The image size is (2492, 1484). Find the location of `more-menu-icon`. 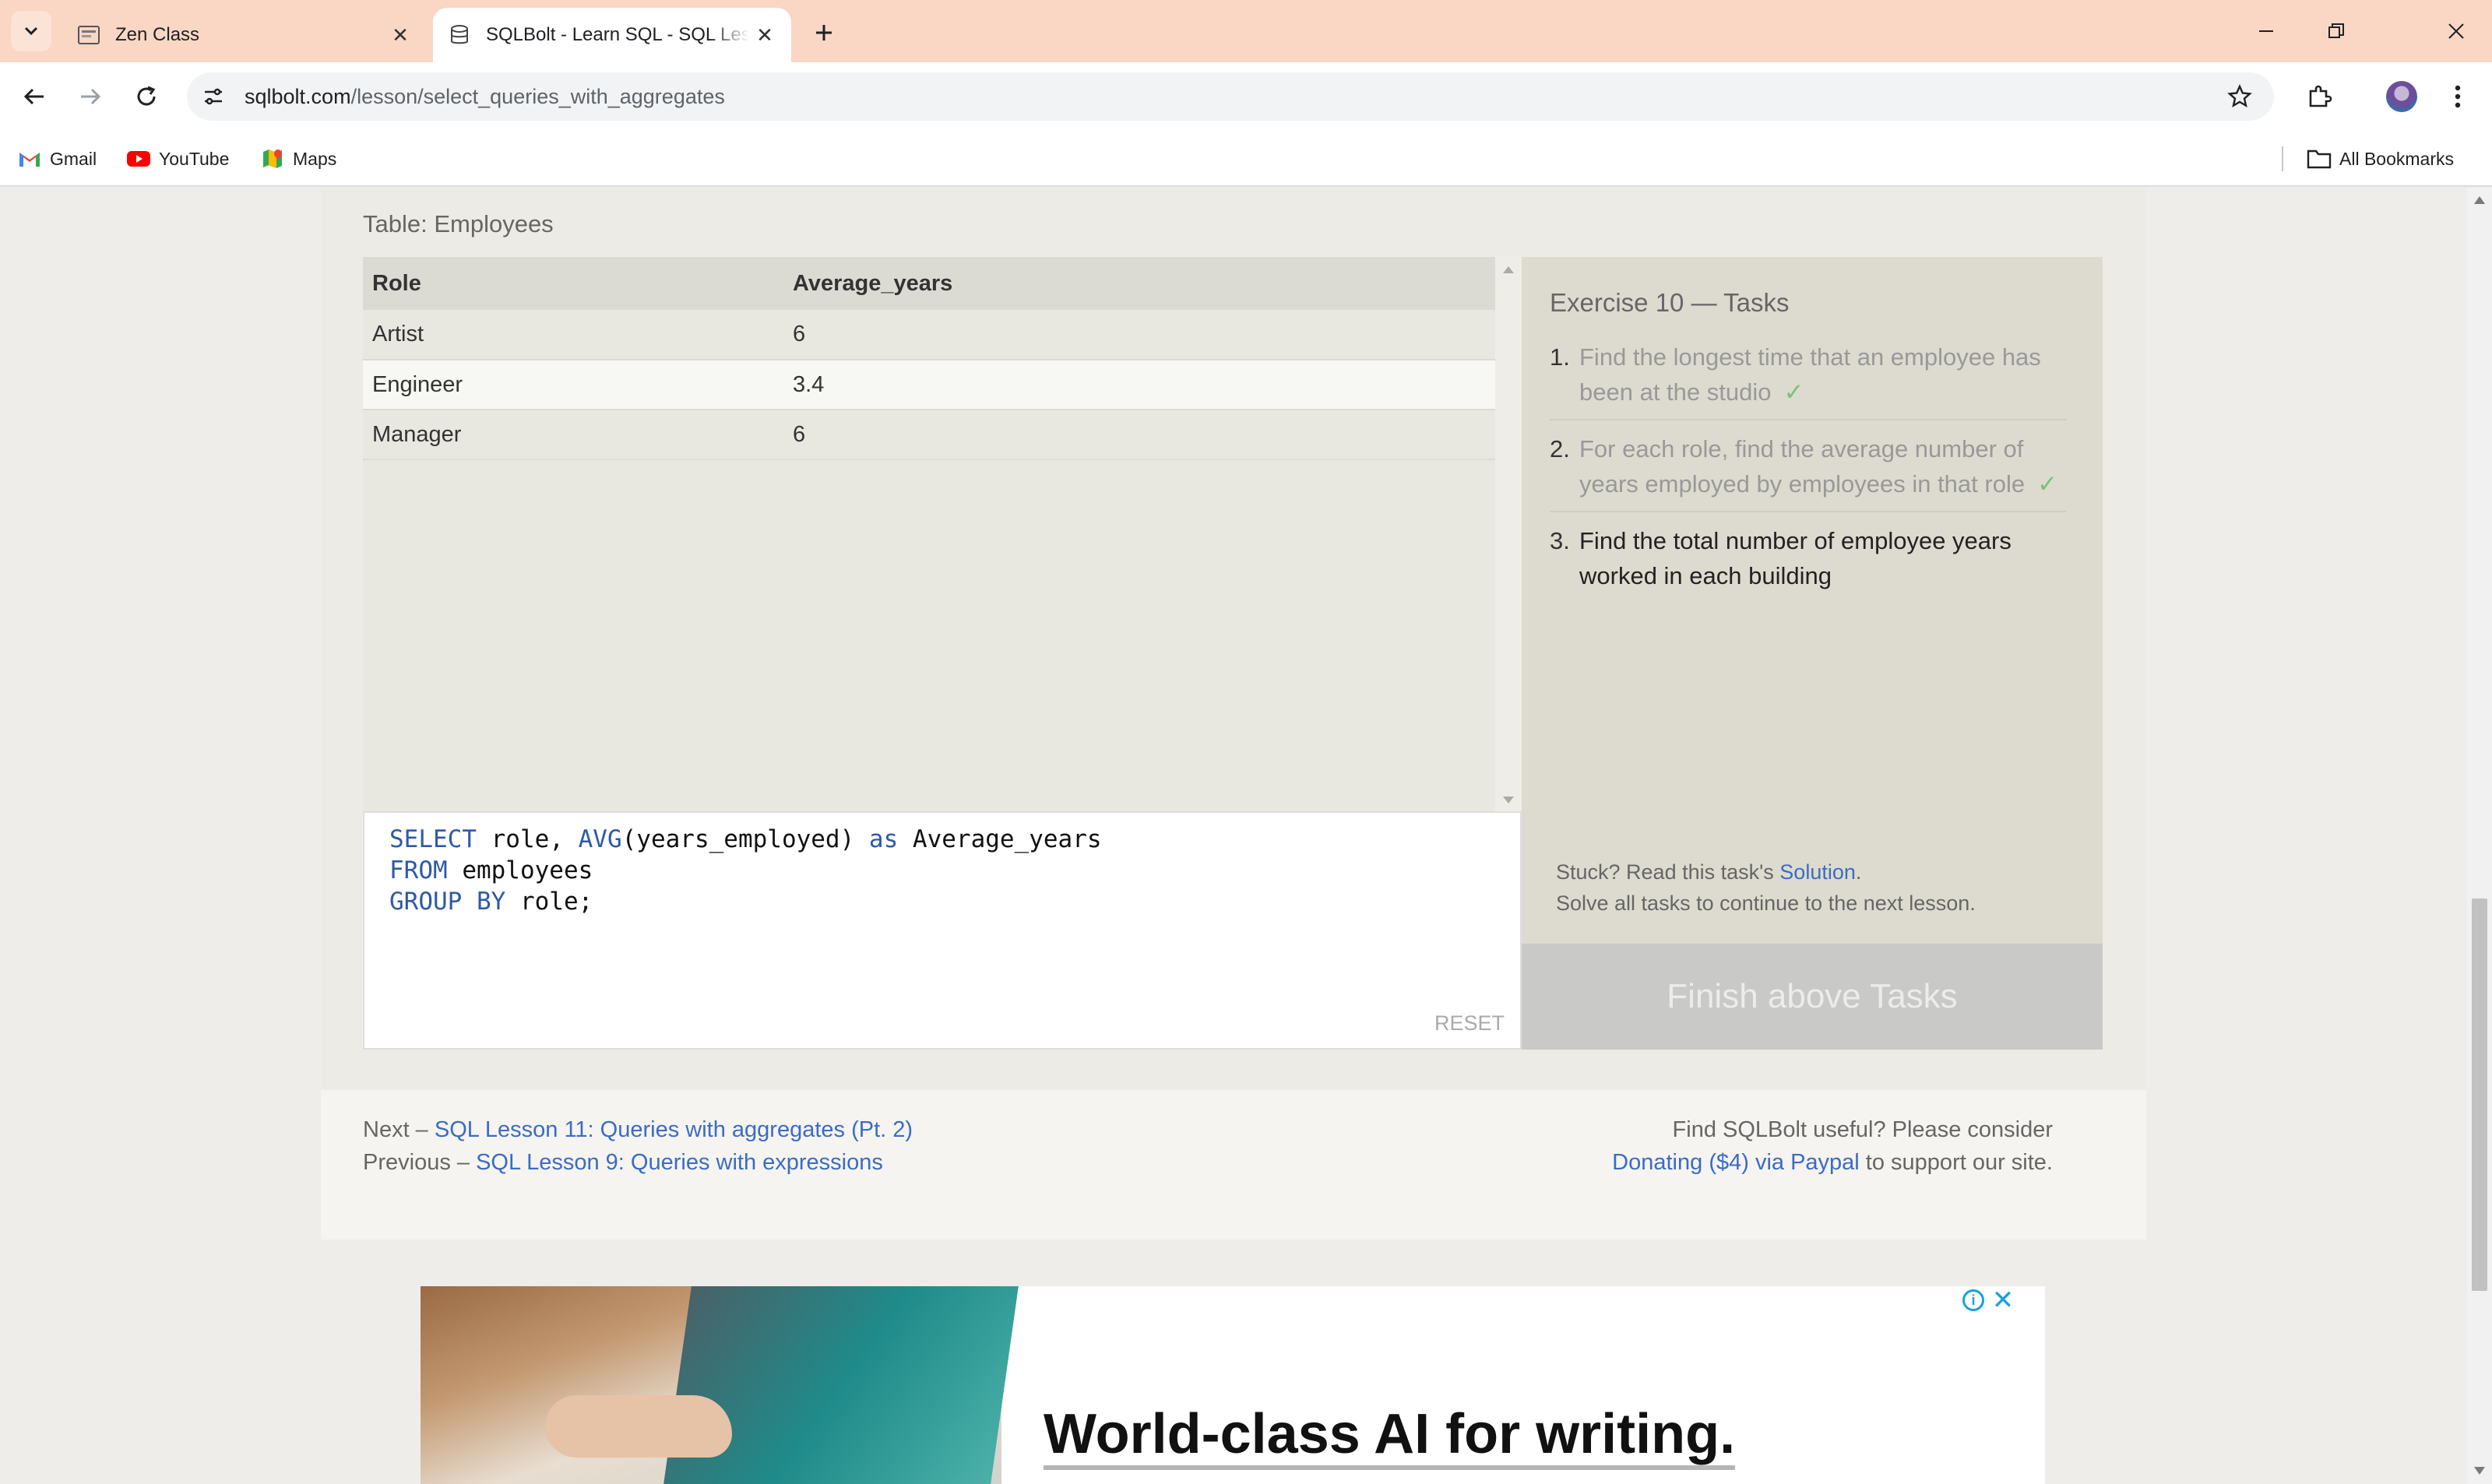

more-menu-icon is located at coordinates (2458, 97).